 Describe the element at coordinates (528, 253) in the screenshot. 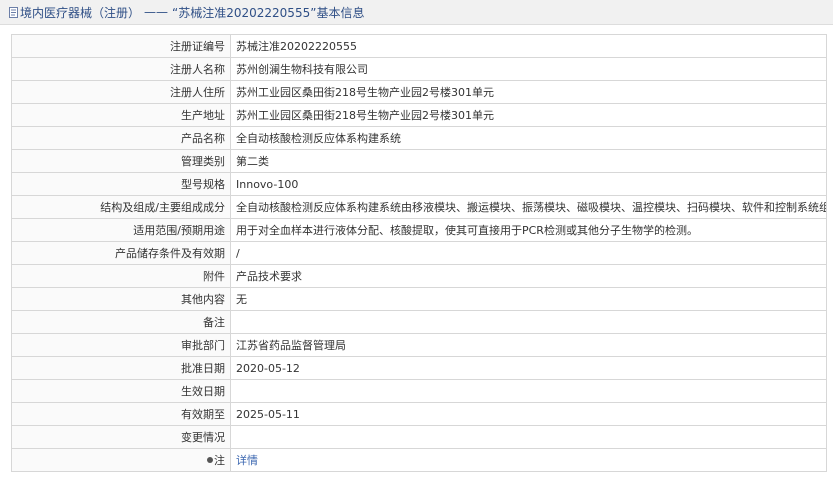

I see `field-value: /` at that location.